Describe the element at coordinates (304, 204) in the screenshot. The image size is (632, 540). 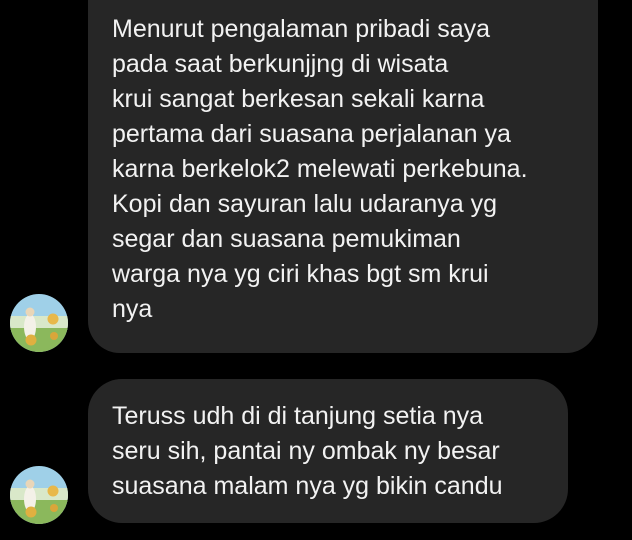
I see `message-line: Kopi dan sayuran lalu udaranya yg` at that location.